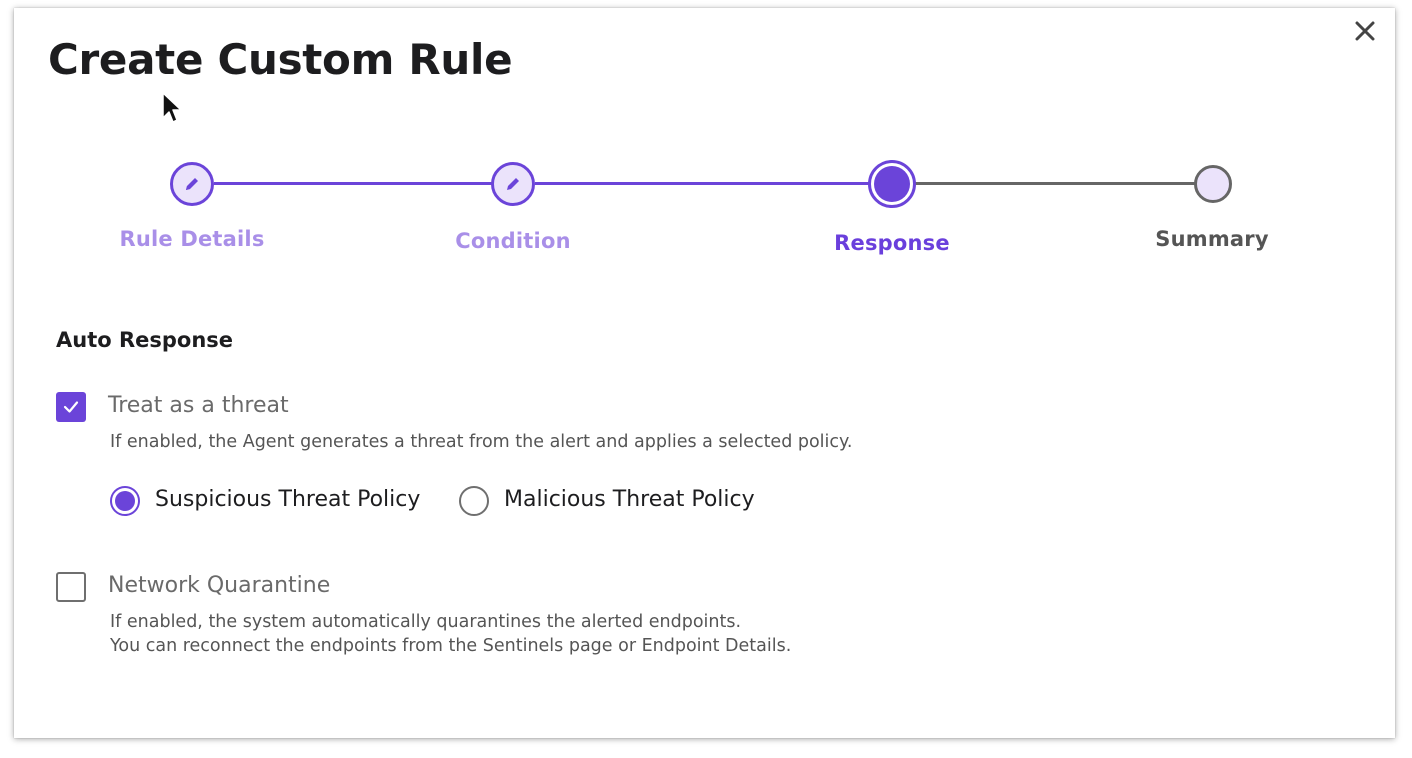 The width and height of the screenshot is (1412, 758). Describe the element at coordinates (1063, 183) in the screenshot. I see `stepper-connector-upcoming` at that location.